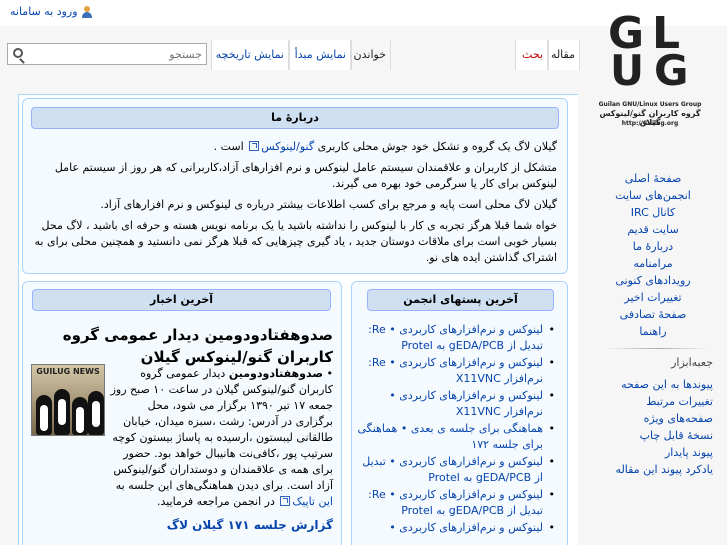 The height and width of the screenshot is (545, 727). I want to click on sidebar-item-old-site: سایت قدیم, so click(652, 229).